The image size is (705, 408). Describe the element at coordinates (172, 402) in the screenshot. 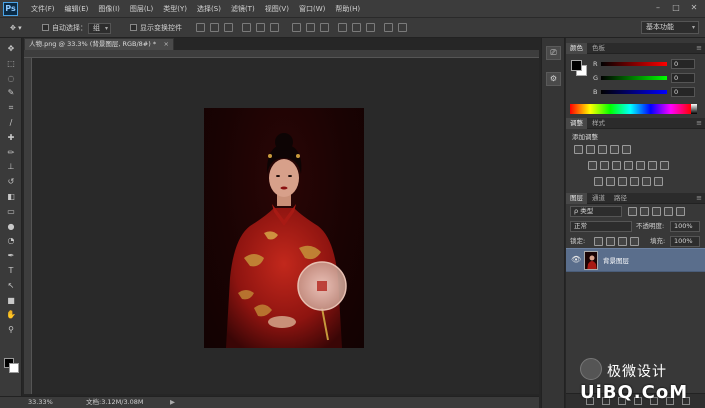

I see `status-menu-arrow-icon: ▶` at that location.